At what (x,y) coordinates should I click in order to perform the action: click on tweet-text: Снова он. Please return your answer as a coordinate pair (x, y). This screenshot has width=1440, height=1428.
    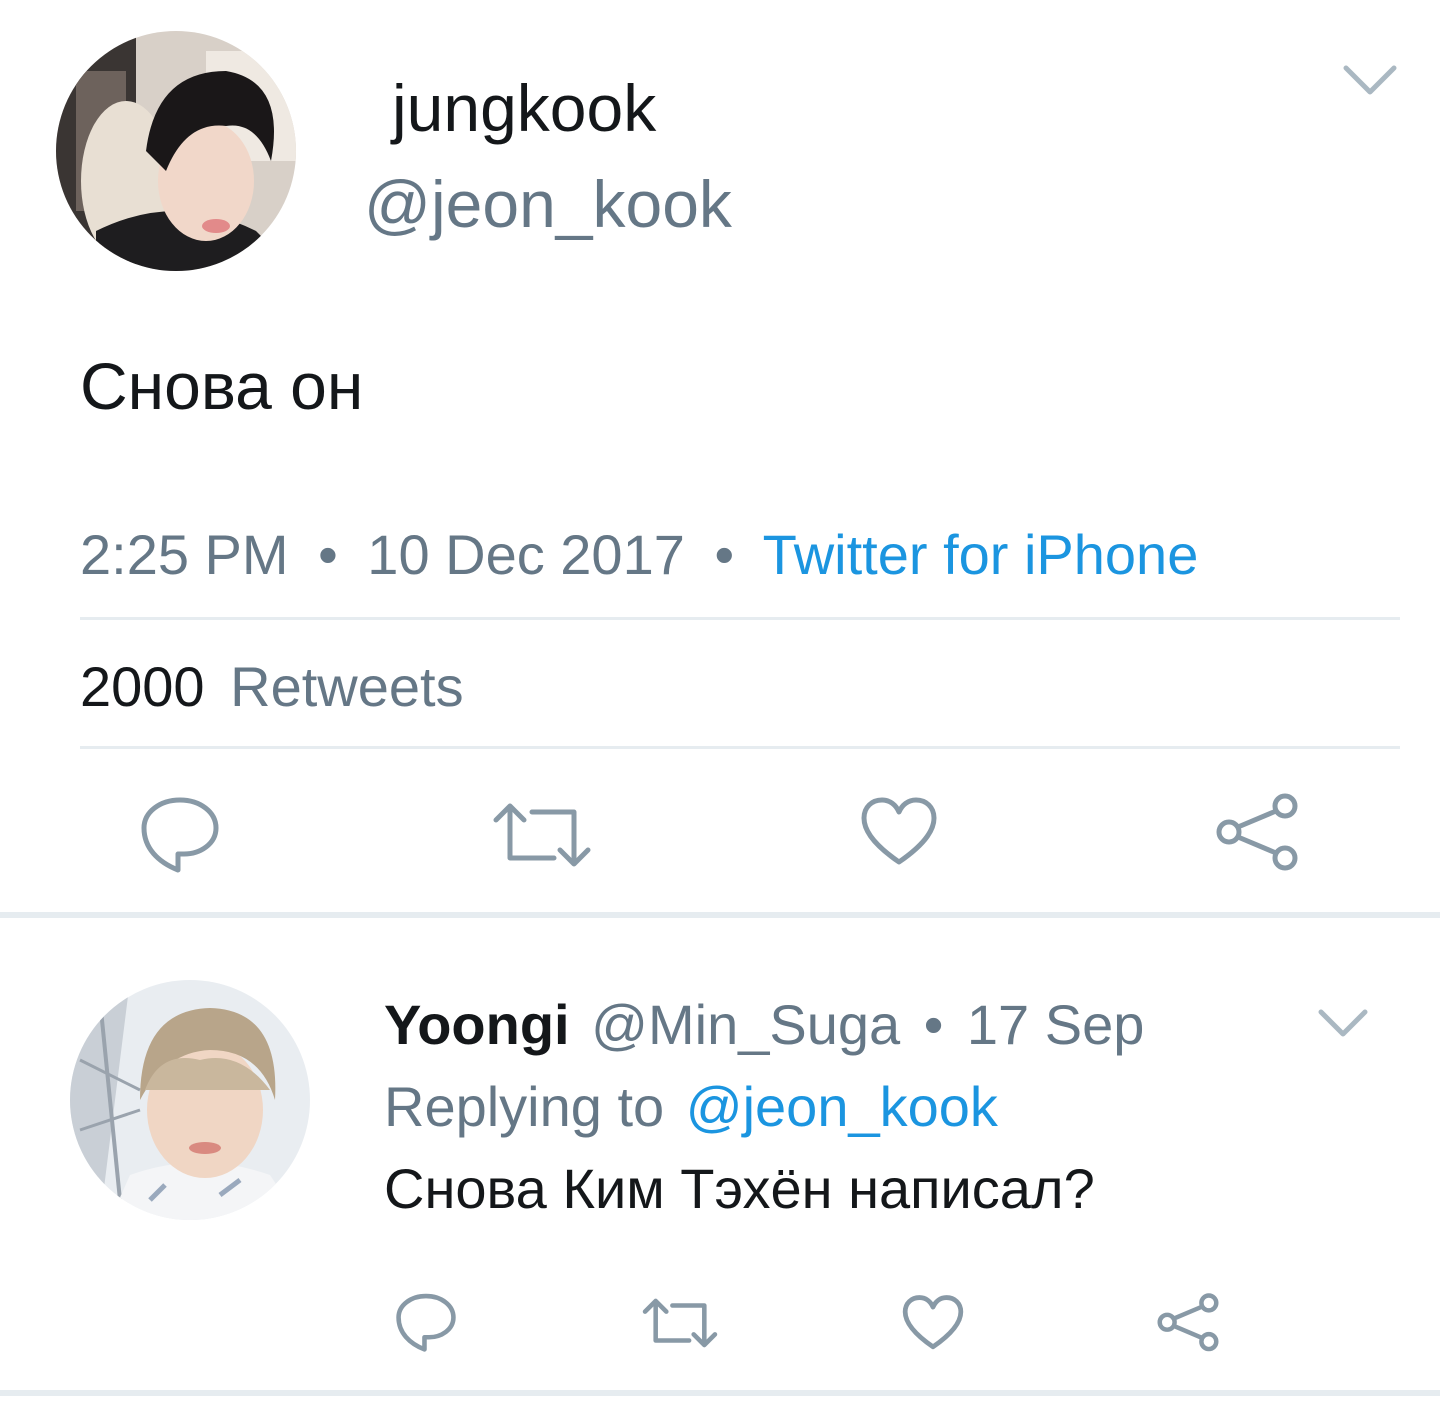
    Looking at the image, I should click on (222, 386).